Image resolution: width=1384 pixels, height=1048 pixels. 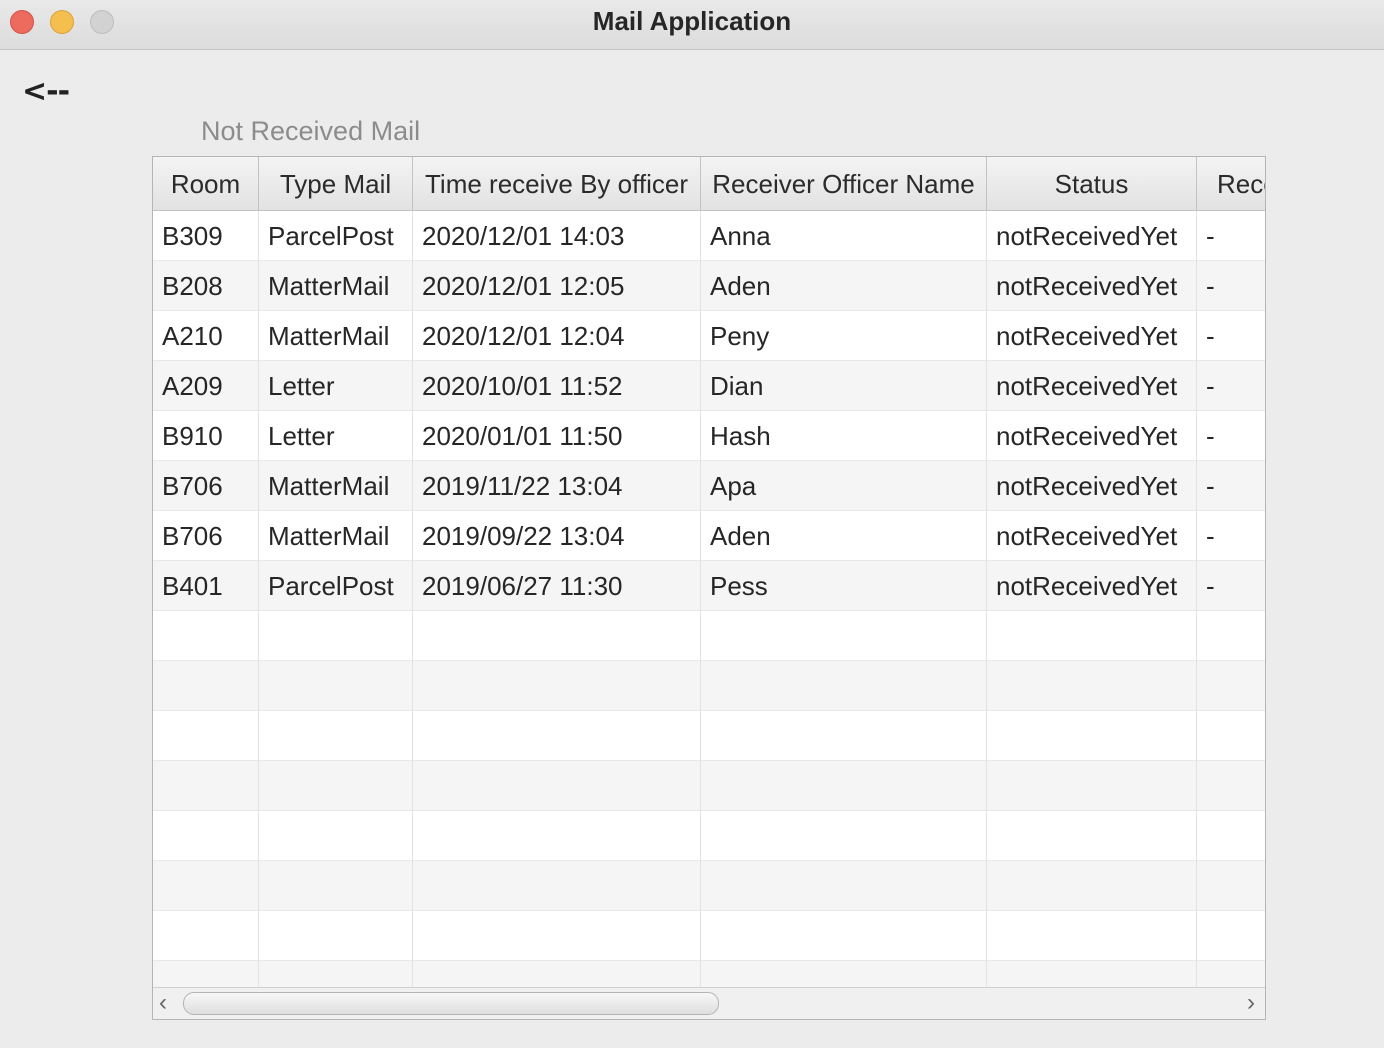 I want to click on room-cell: B706, so click(x=206, y=486).